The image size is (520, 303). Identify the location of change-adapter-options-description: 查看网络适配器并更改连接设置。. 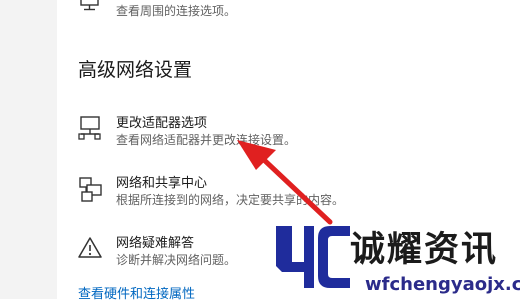
(206, 140).